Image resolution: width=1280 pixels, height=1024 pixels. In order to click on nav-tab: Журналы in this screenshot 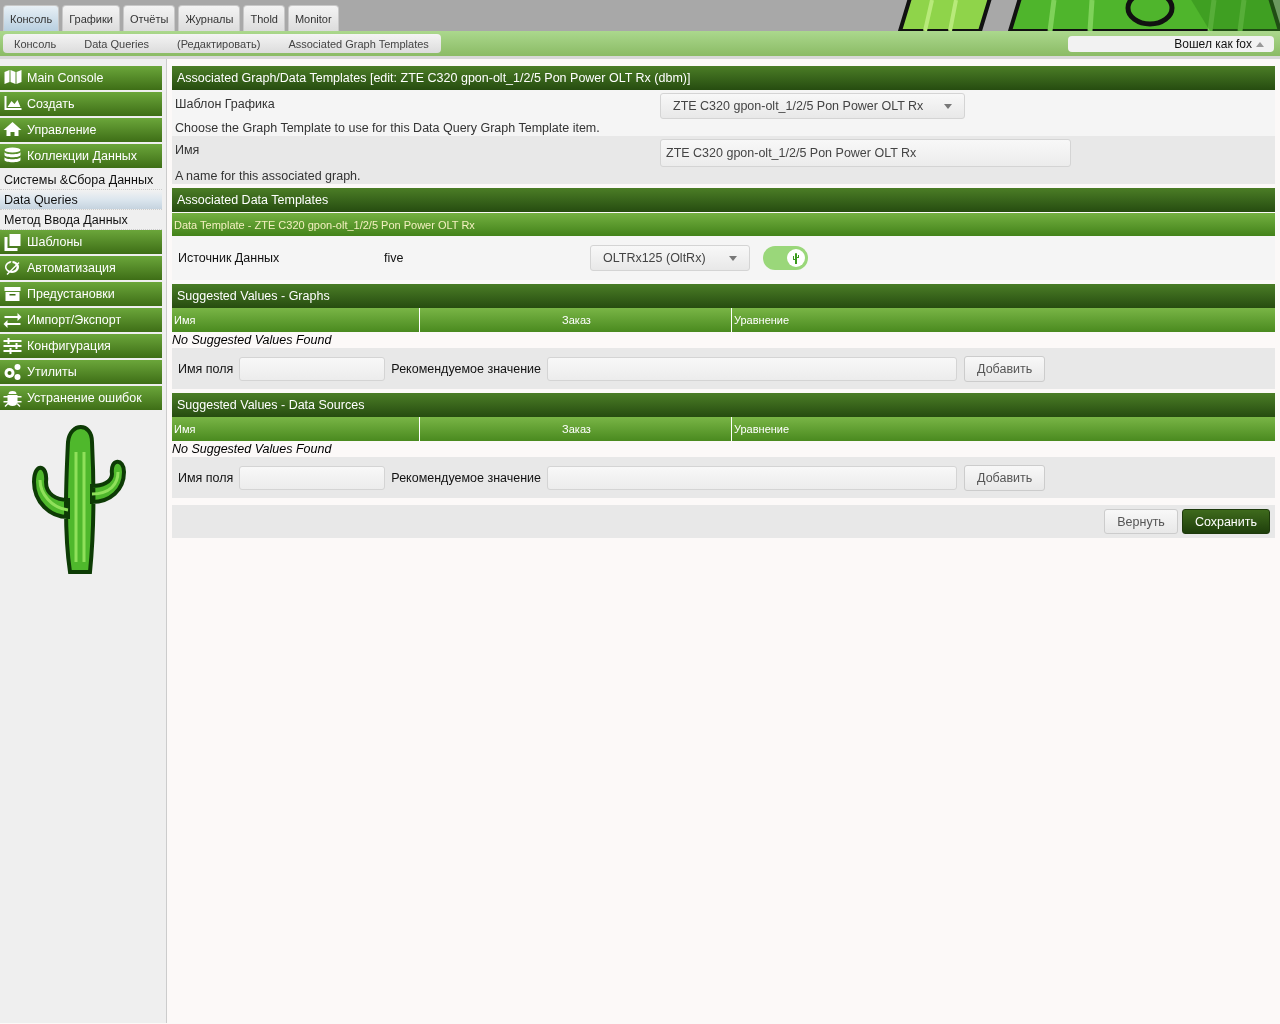, I will do `click(209, 18)`.